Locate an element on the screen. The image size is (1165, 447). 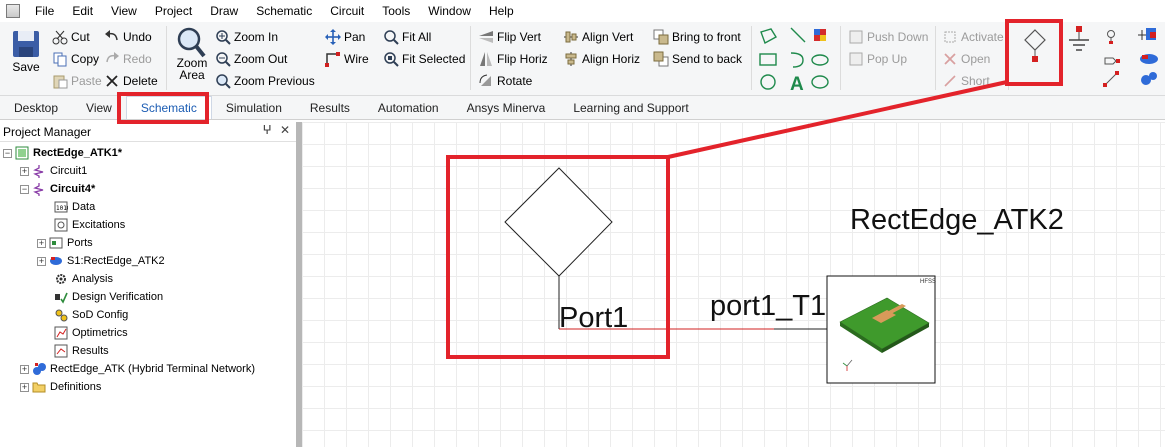
undo-button: Undo is located at coordinates (128, 37).